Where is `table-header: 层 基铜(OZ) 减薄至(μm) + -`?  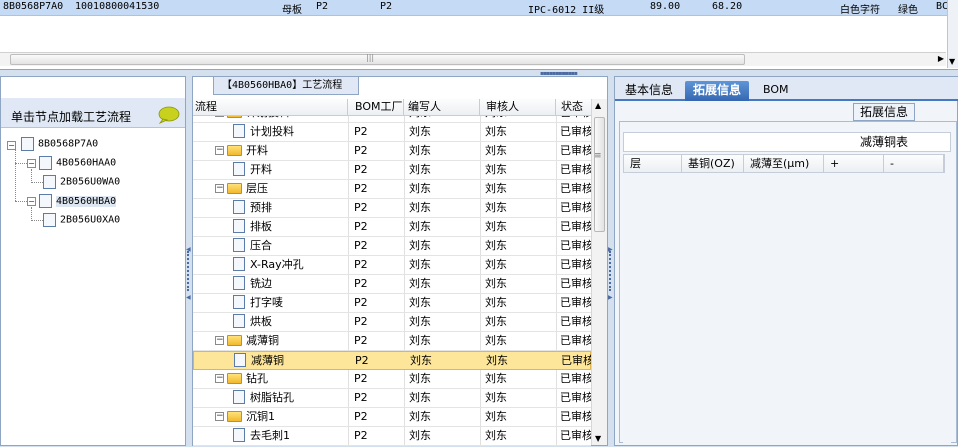 table-header: 层 基铜(OZ) 减薄至(μm) + - is located at coordinates (784, 163).